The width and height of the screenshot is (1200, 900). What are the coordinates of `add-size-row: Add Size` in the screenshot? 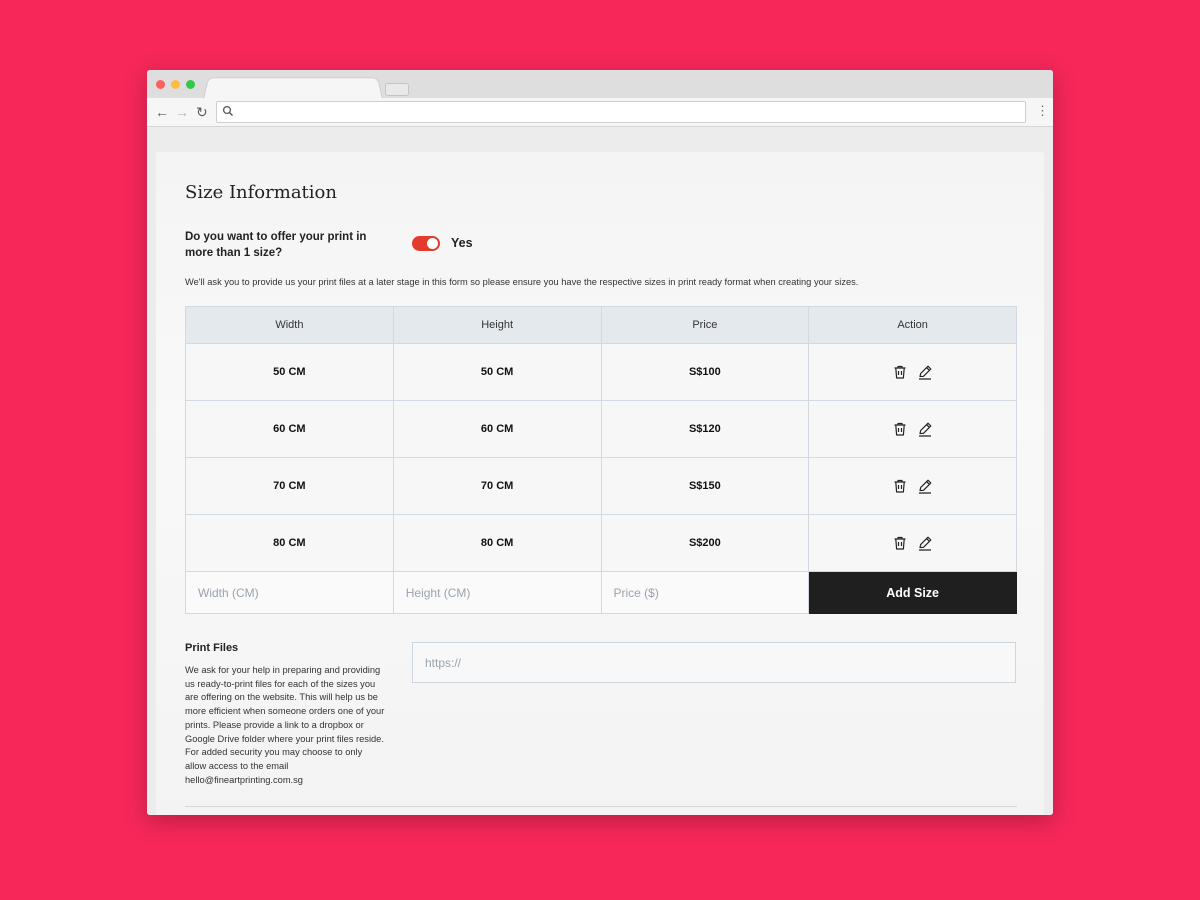 It's located at (601, 592).